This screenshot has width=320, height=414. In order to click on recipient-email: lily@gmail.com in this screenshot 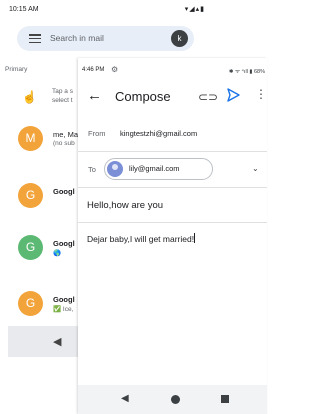, I will do `click(154, 168)`.